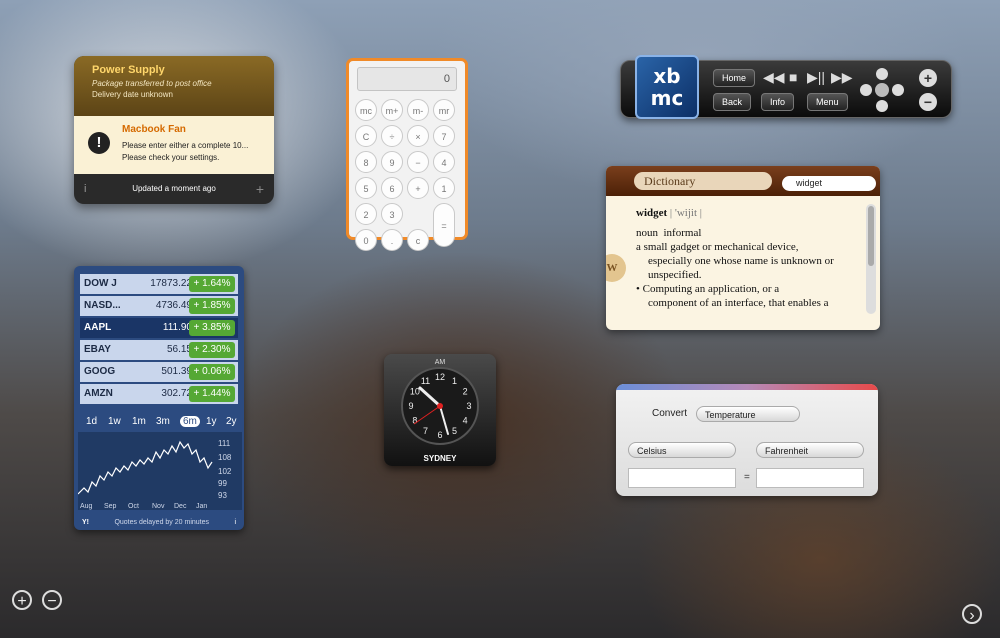  What do you see at coordinates (392, 188) in the screenshot?
I see `calc-key-6: 6` at bounding box center [392, 188].